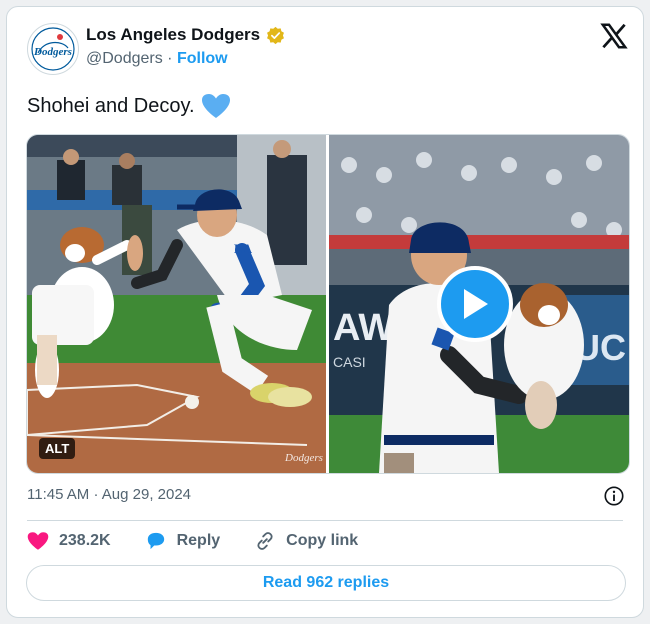 The height and width of the screenshot is (624, 650). I want to click on tweet-text-row: Shohei and Decoy., so click(129, 106).